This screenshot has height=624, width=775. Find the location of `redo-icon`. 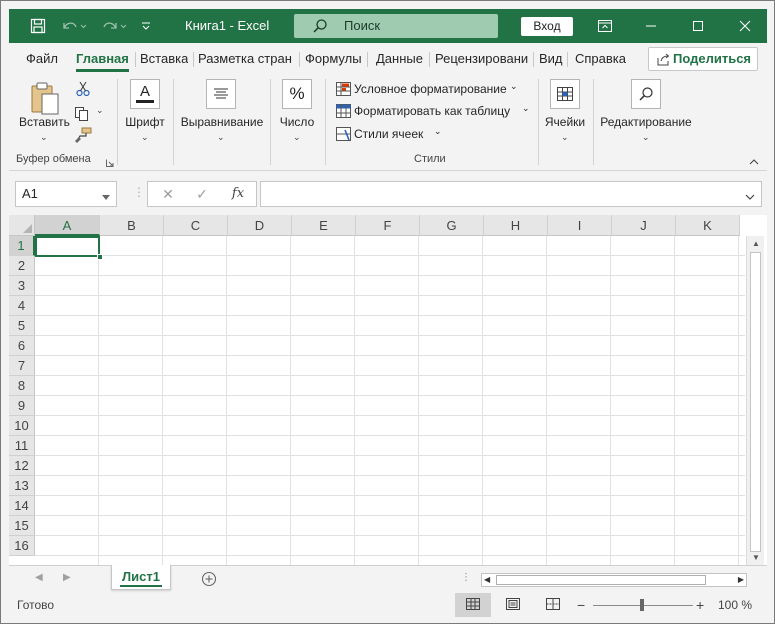

redo-icon is located at coordinates (114, 26).